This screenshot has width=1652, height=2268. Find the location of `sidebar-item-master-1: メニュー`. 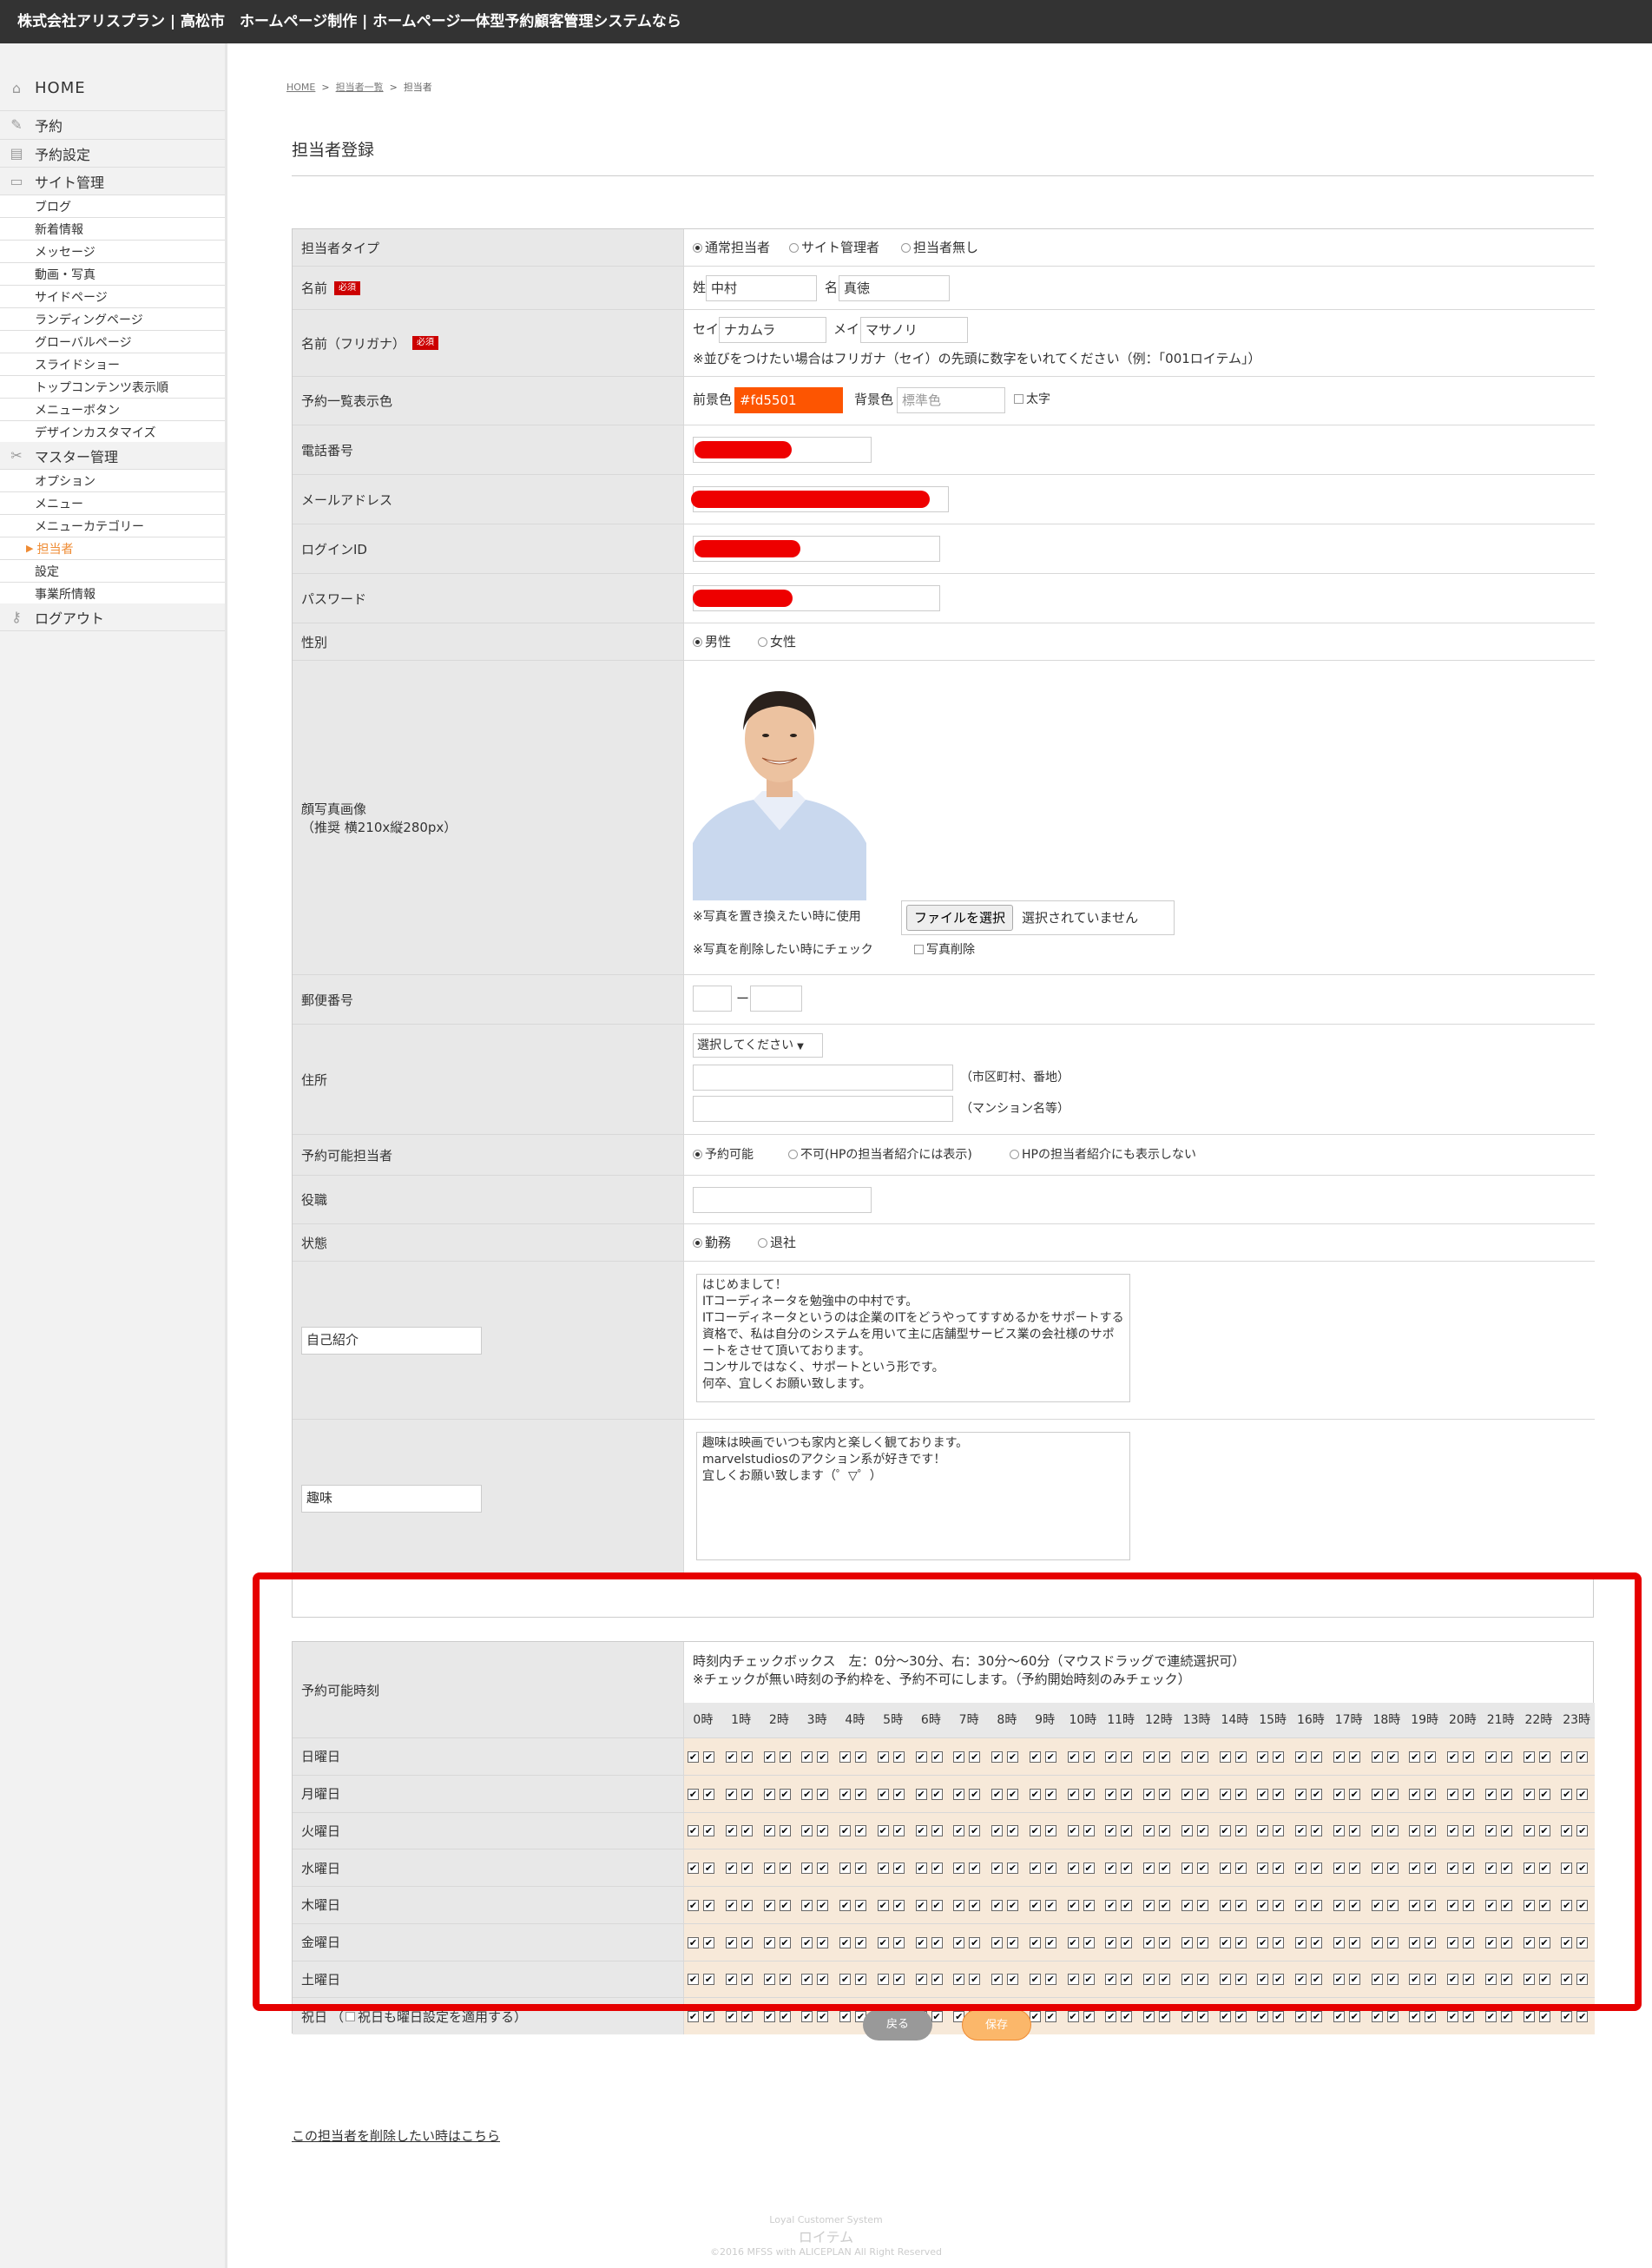

sidebar-item-master-1: メニュー is located at coordinates (112, 503).